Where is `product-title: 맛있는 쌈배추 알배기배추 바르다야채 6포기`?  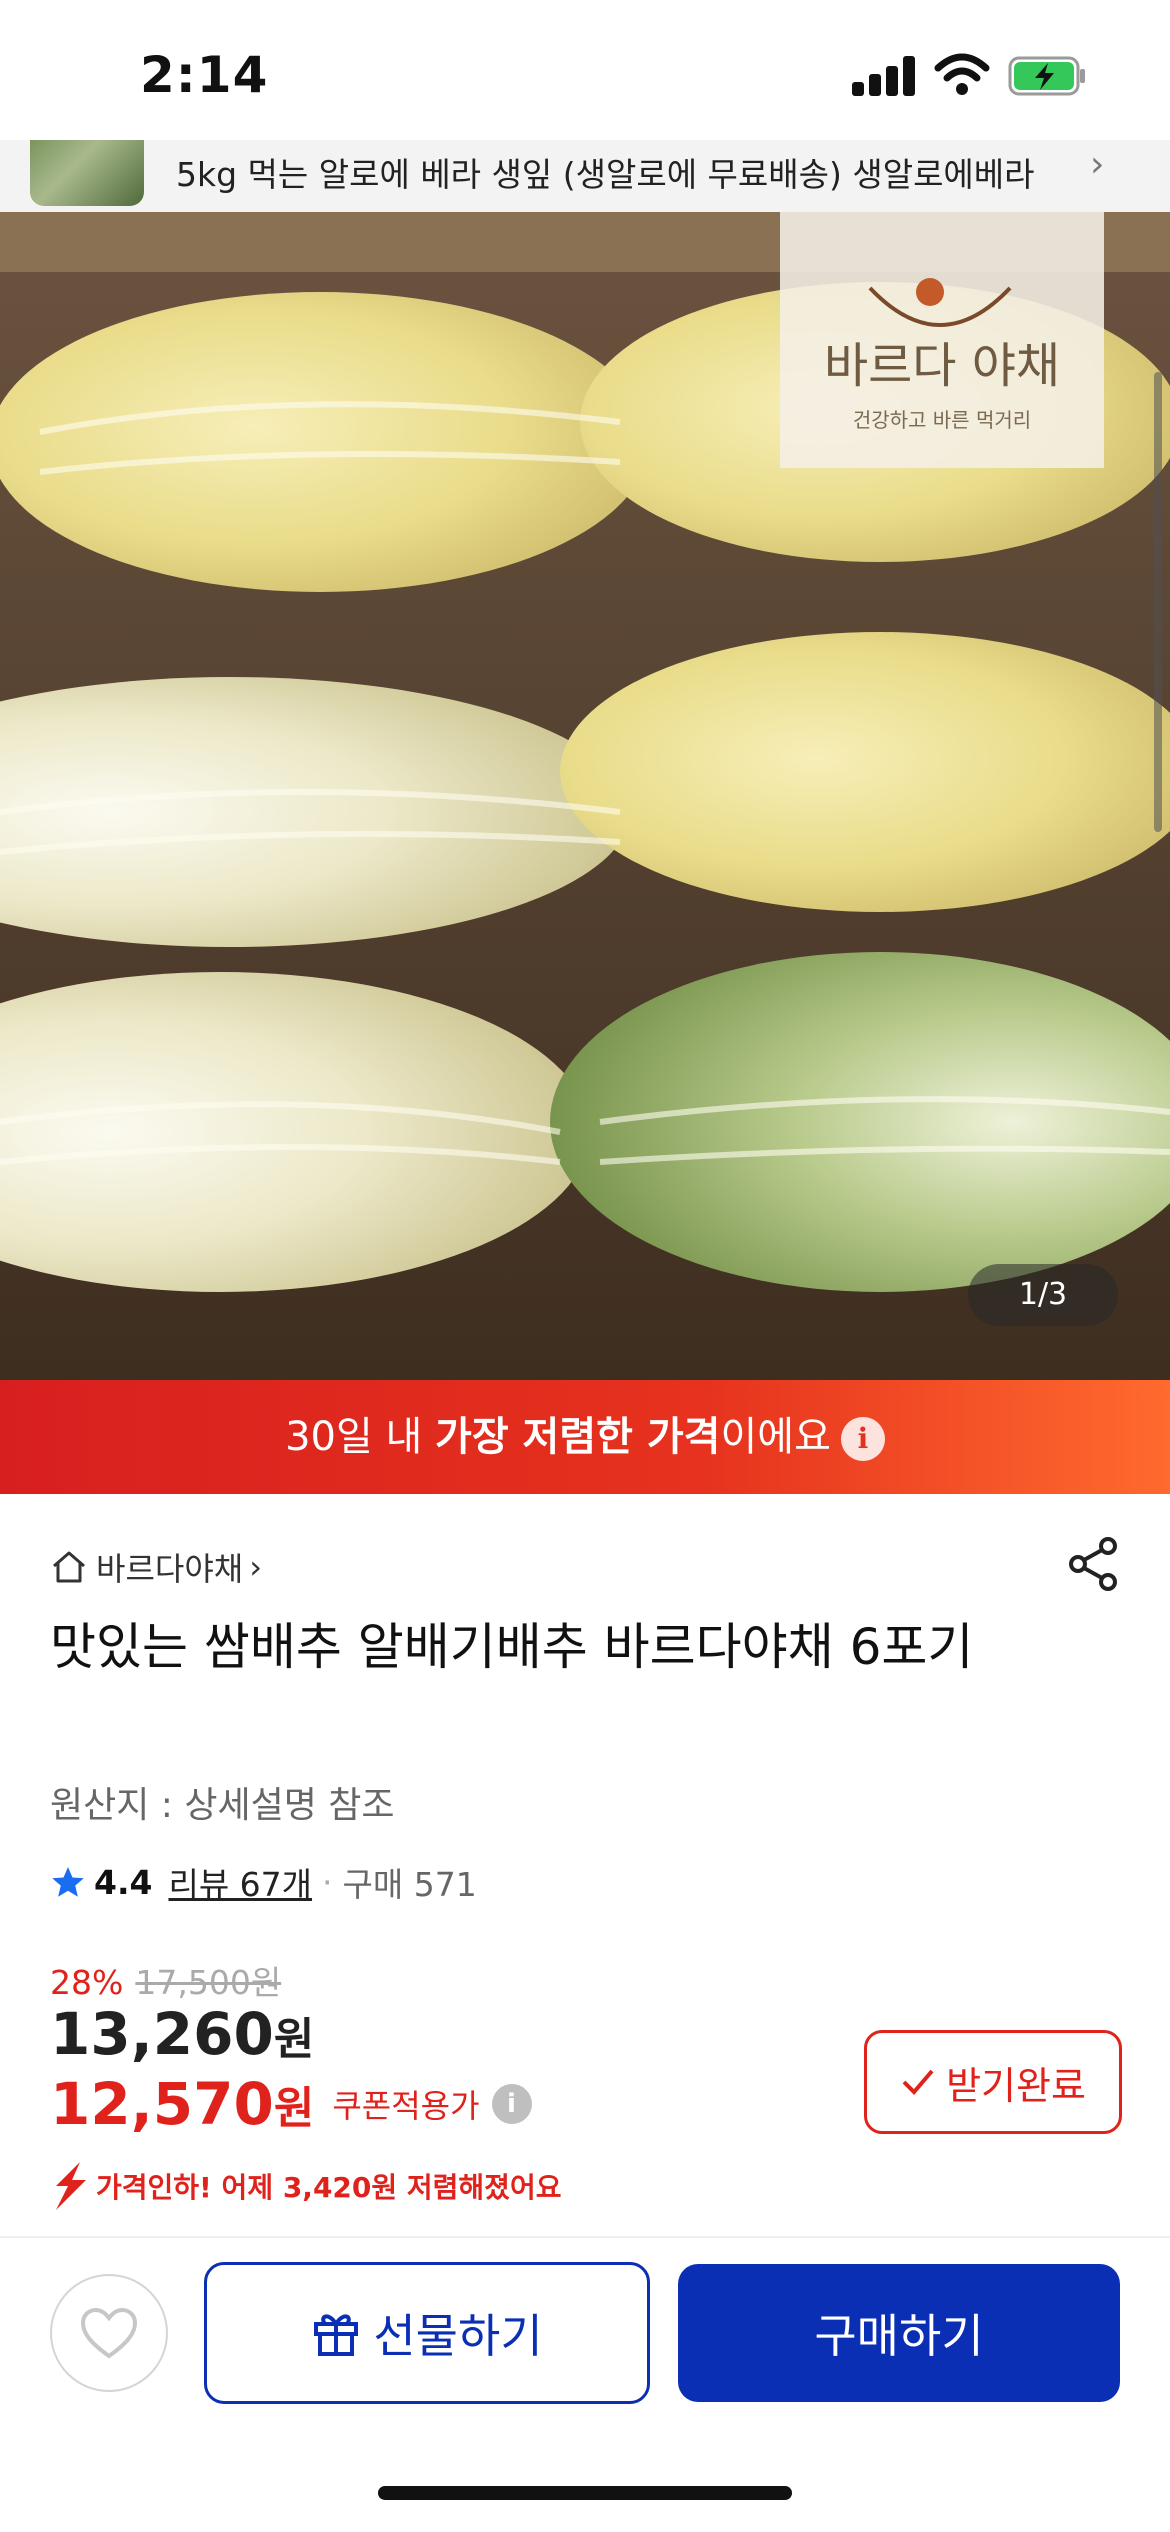
product-title: 맛있는 쌈배추 알배기배추 바르다야채 6포기 is located at coordinates (512, 1647).